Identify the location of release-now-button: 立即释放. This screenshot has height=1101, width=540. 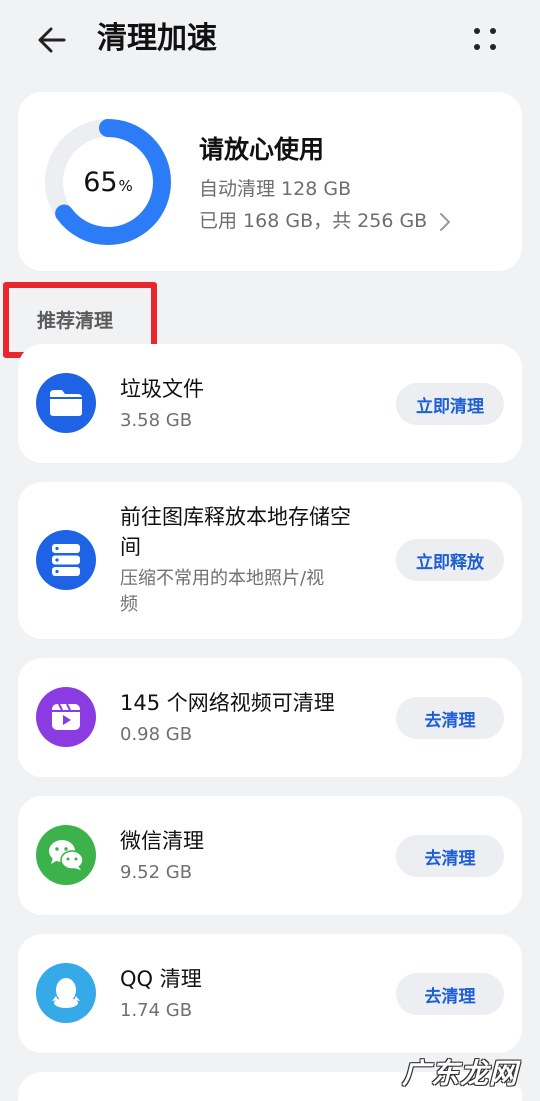
(450, 560).